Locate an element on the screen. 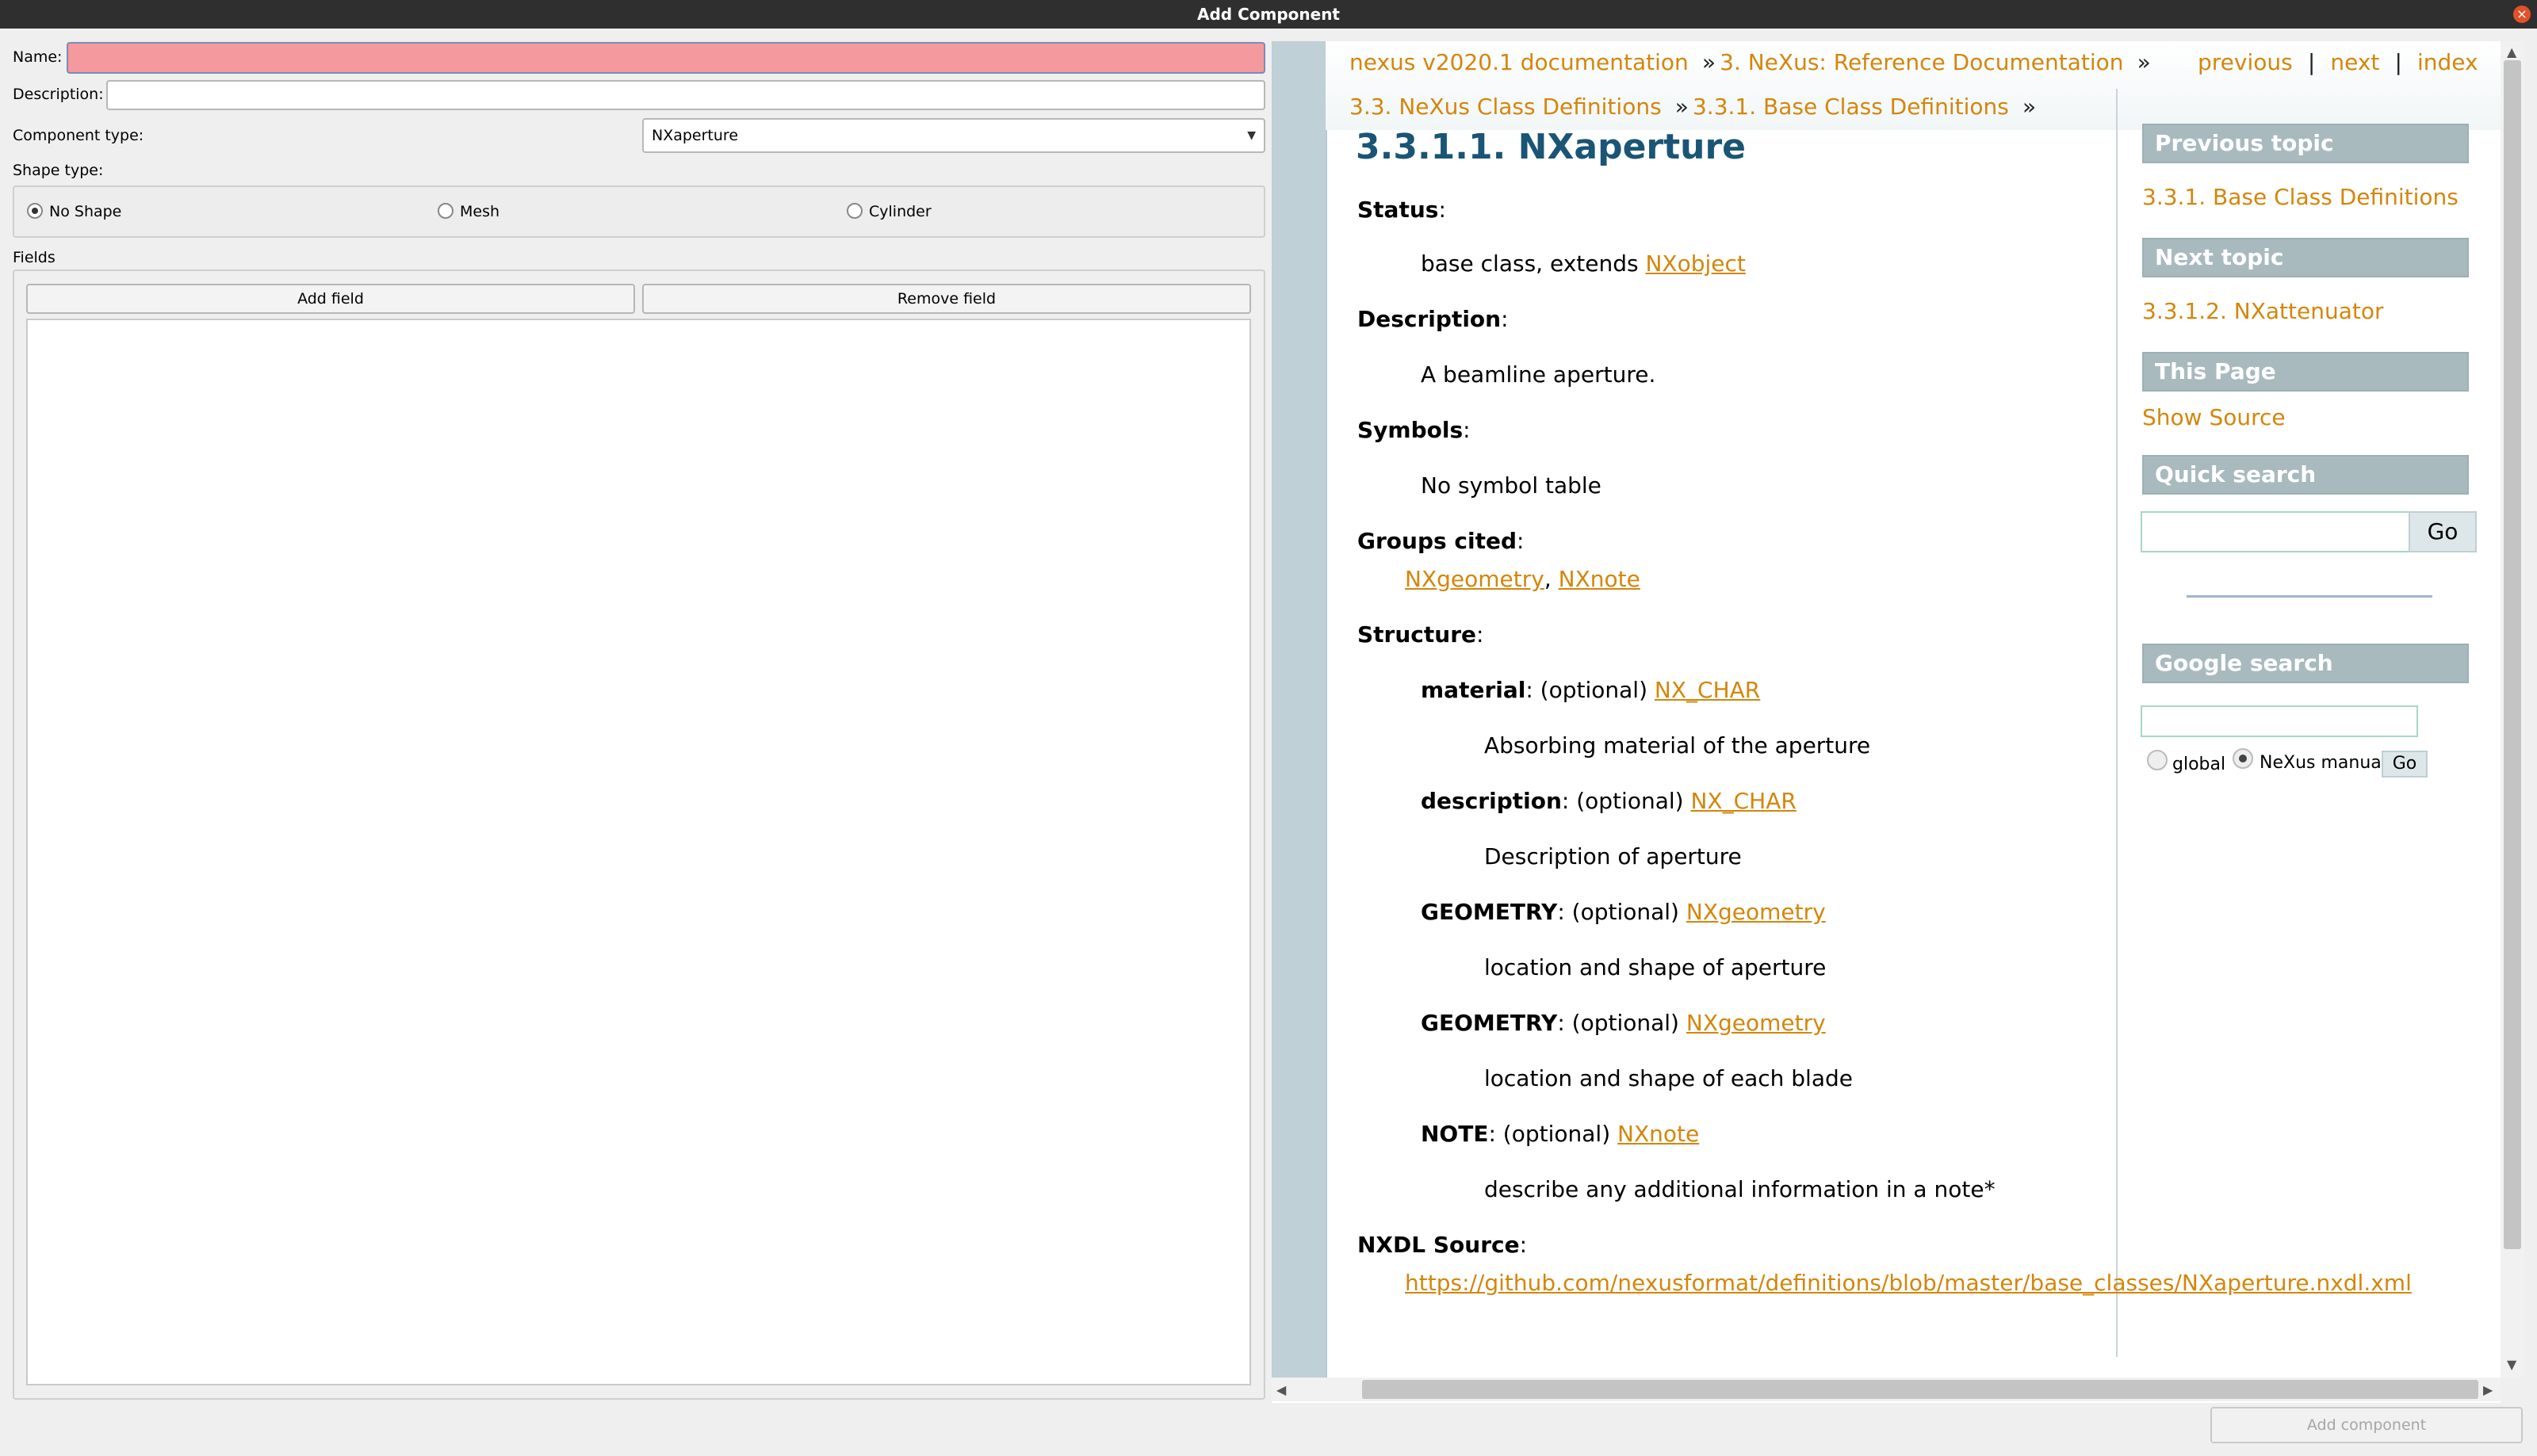  page-title: 3.3.1.1. NXaperture is located at coordinates (1551, 147).